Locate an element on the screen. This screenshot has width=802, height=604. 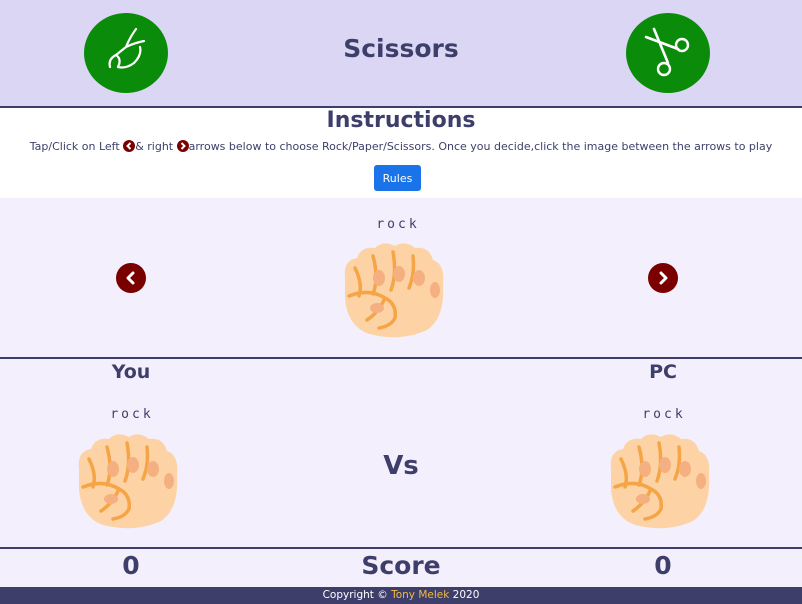
play-rock-image is located at coordinates (394, 288).